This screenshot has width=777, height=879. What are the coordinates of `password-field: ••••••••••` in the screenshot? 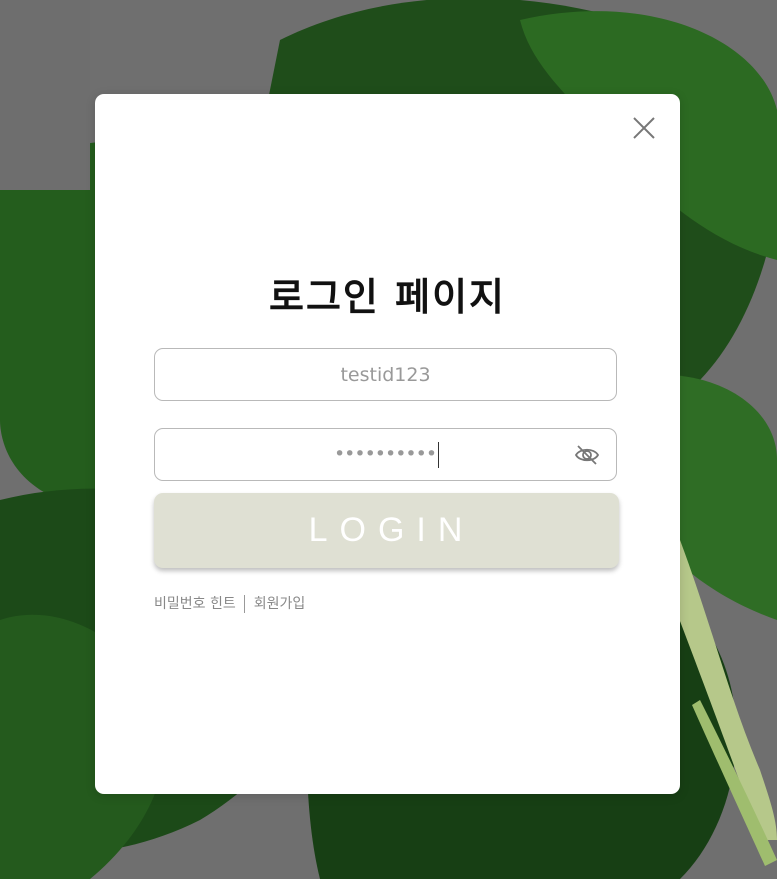 It's located at (385, 454).